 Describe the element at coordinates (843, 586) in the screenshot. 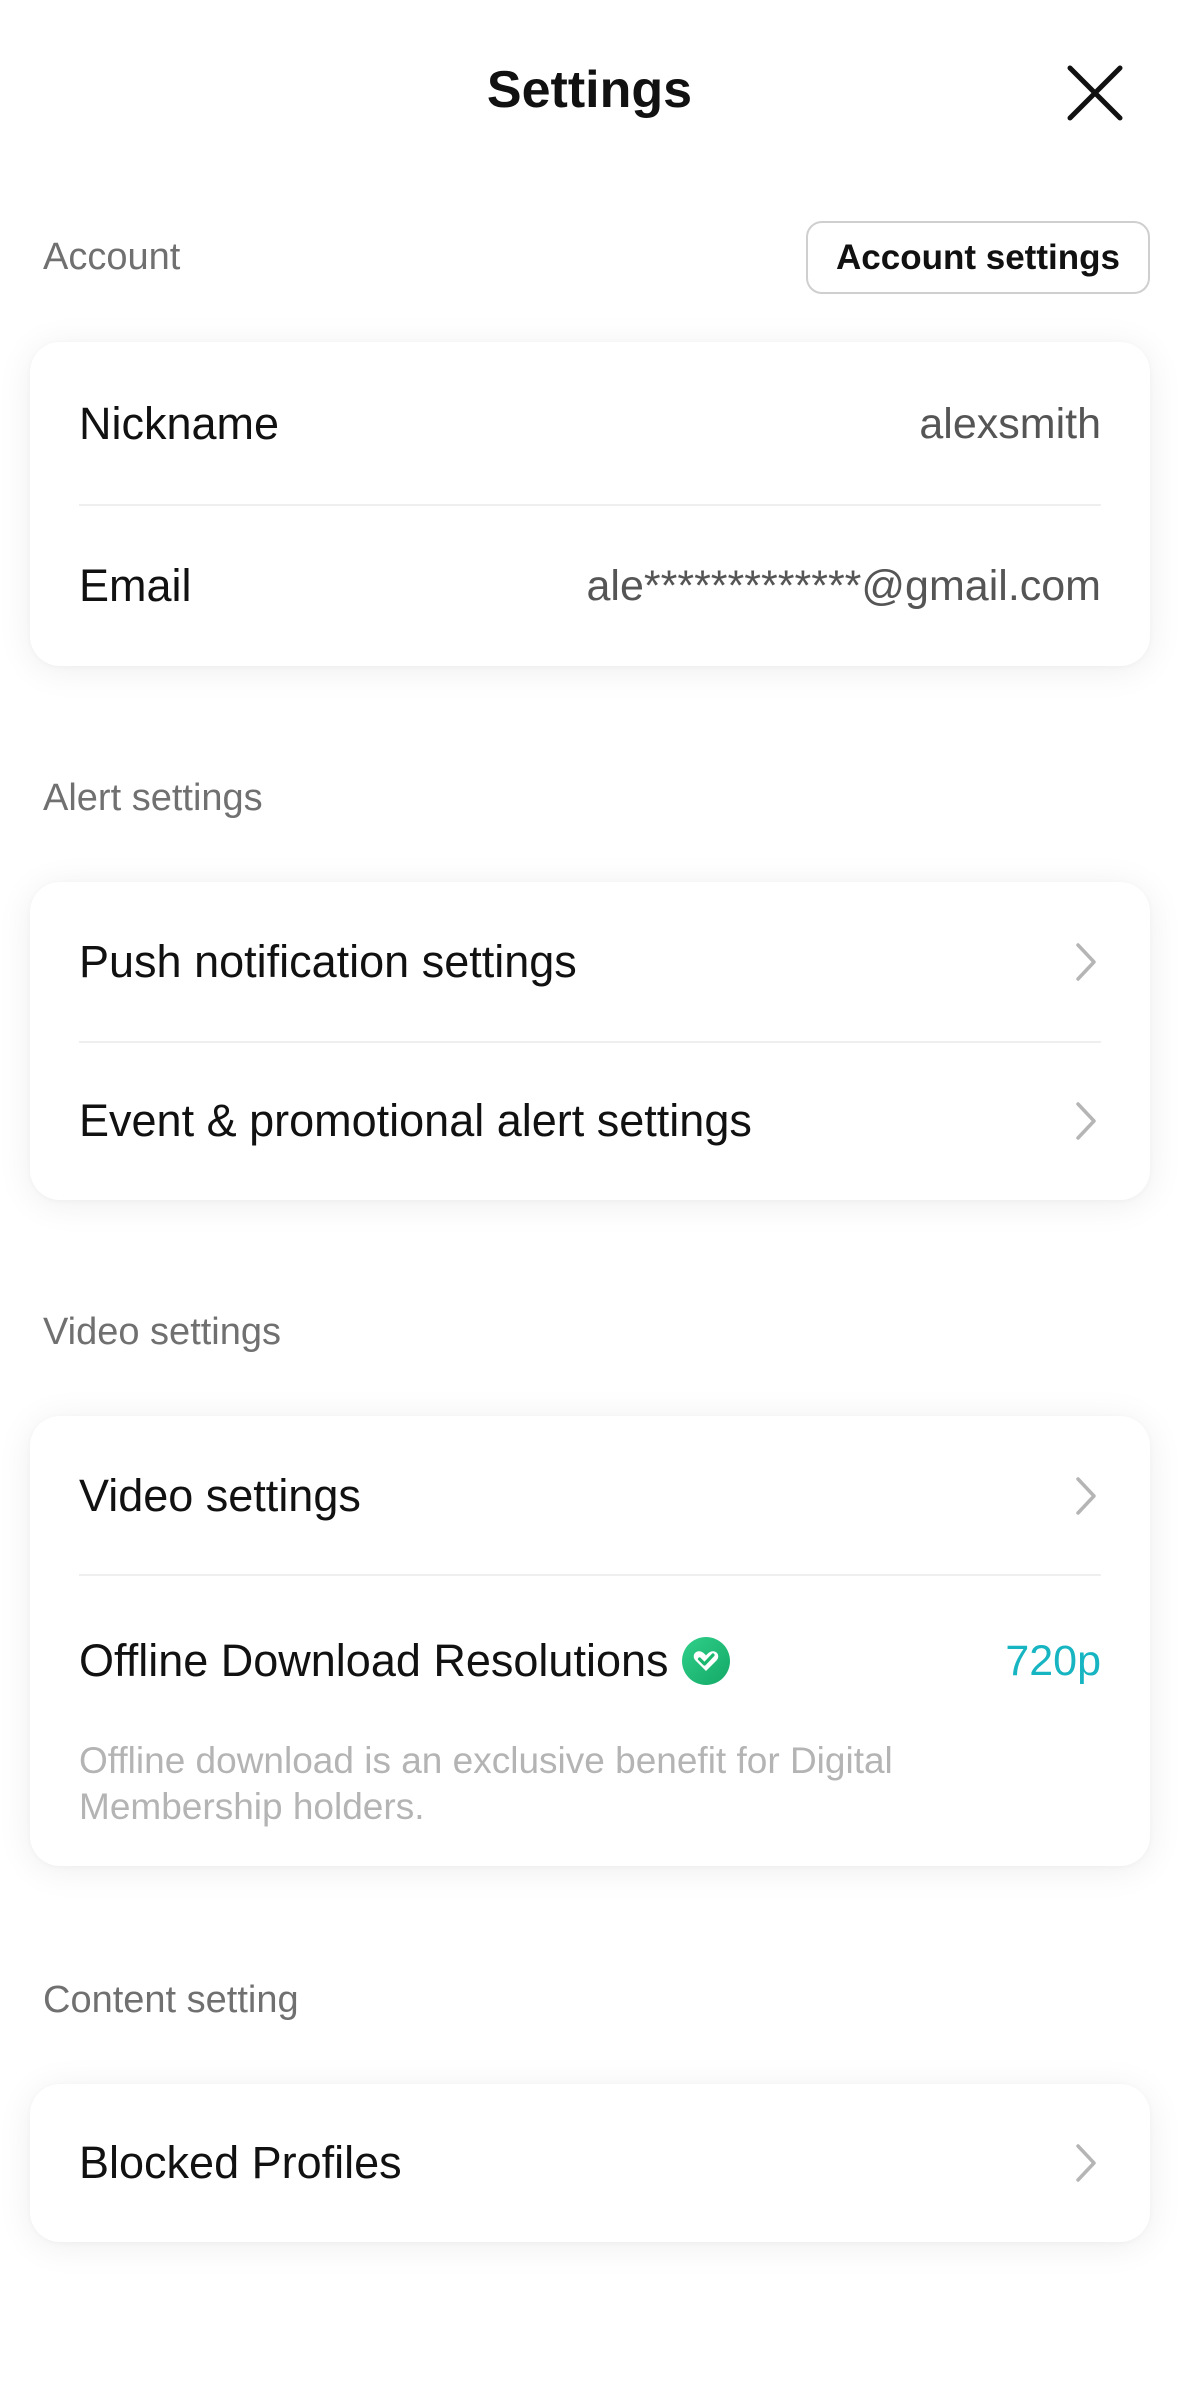

I see `email-value: ale*************@gmail.com` at that location.